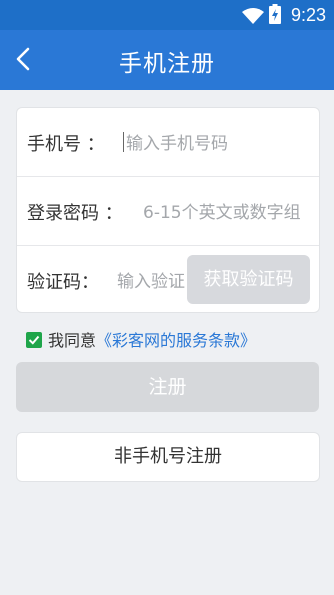 This screenshot has width=334, height=595. I want to click on phone-label: 手机号 ：, so click(66, 144).